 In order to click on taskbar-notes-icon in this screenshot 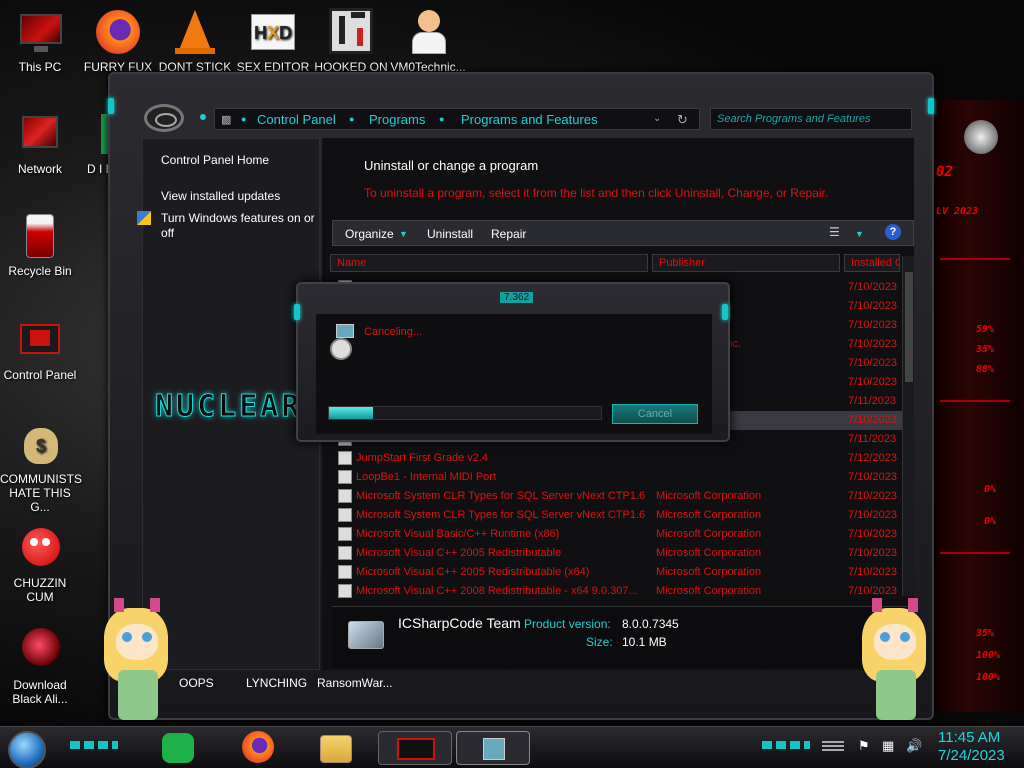, I will do `click(178, 748)`.